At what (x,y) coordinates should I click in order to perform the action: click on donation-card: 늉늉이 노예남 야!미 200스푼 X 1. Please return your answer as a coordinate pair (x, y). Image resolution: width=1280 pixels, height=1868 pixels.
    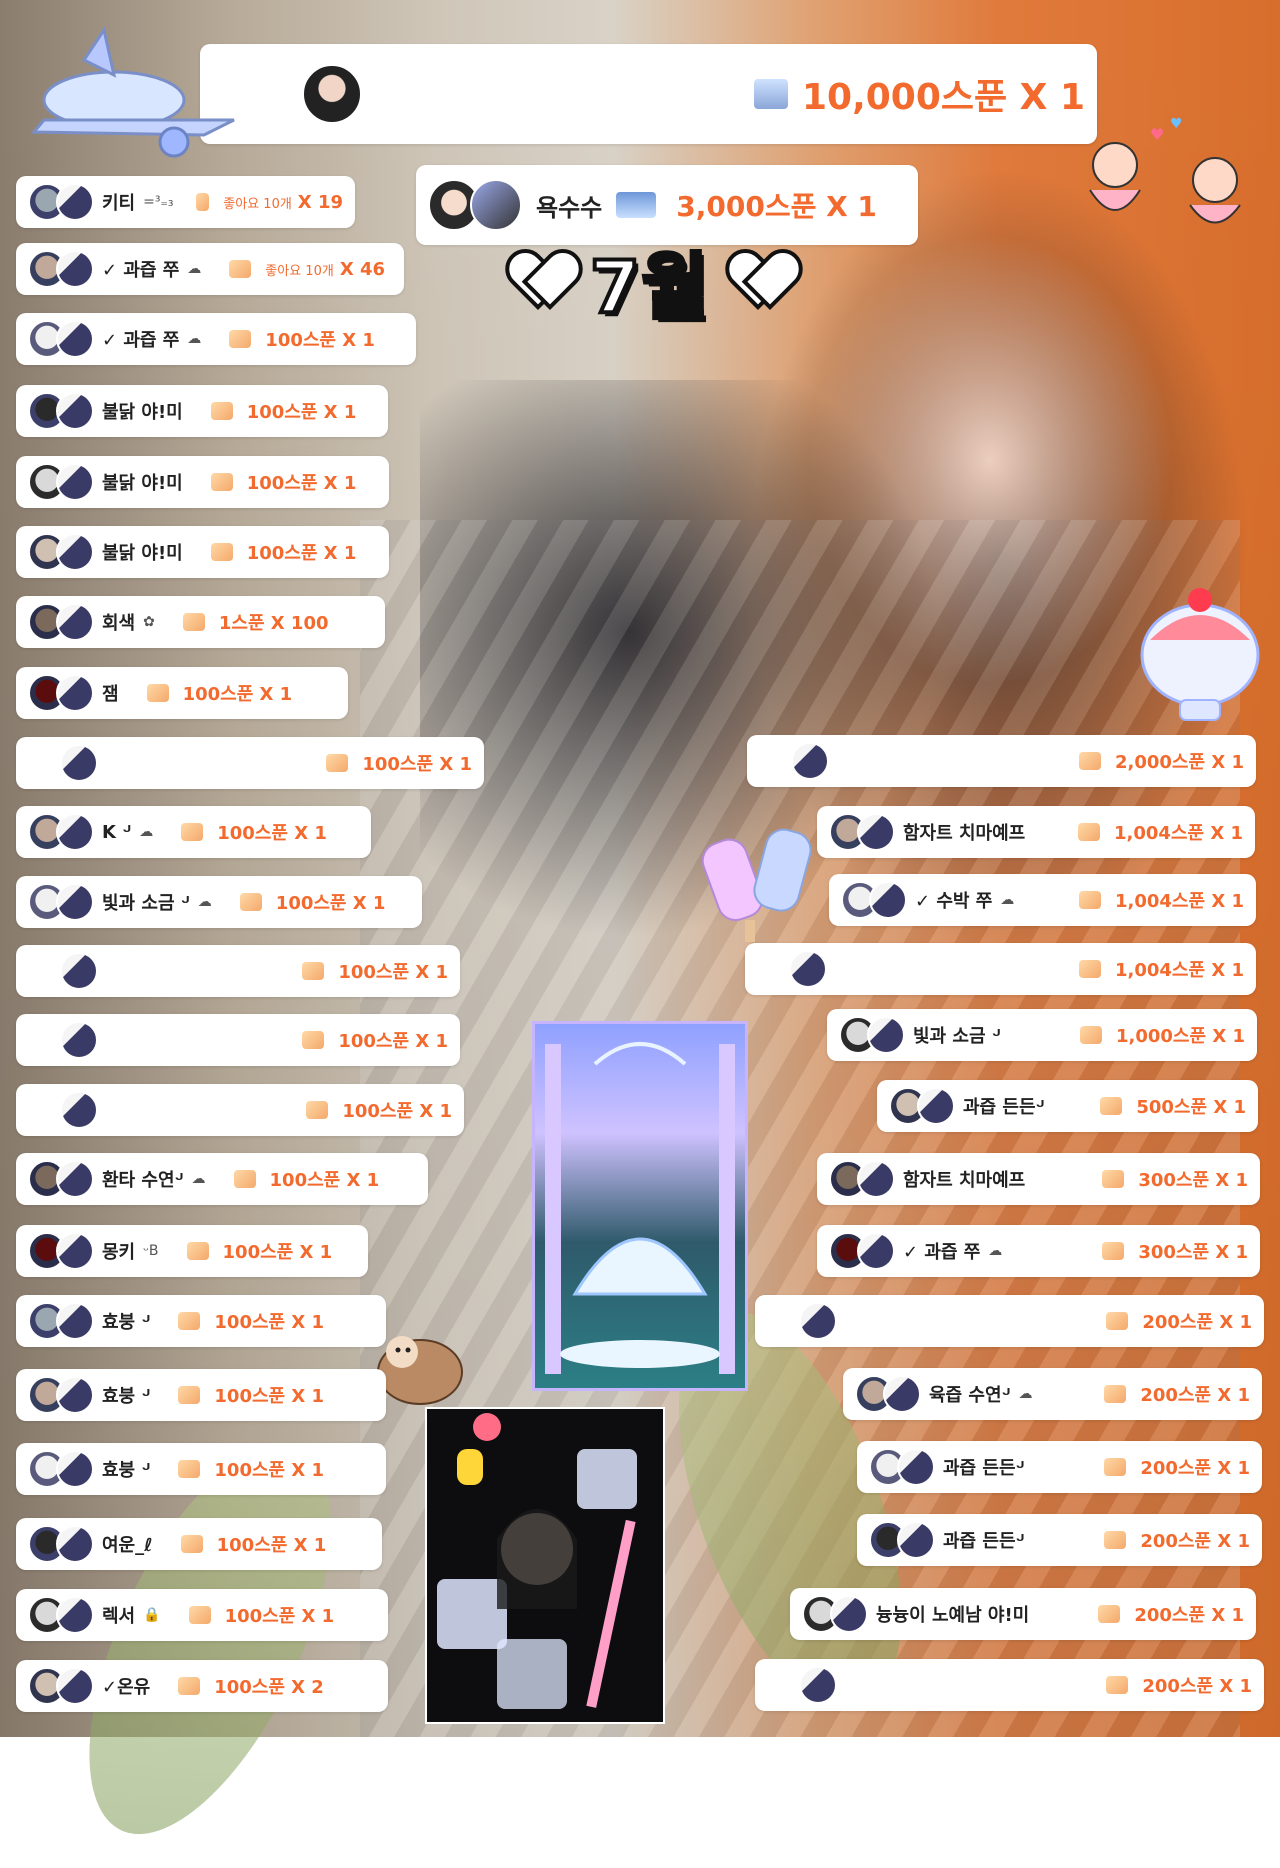
    Looking at the image, I should click on (1023, 1614).